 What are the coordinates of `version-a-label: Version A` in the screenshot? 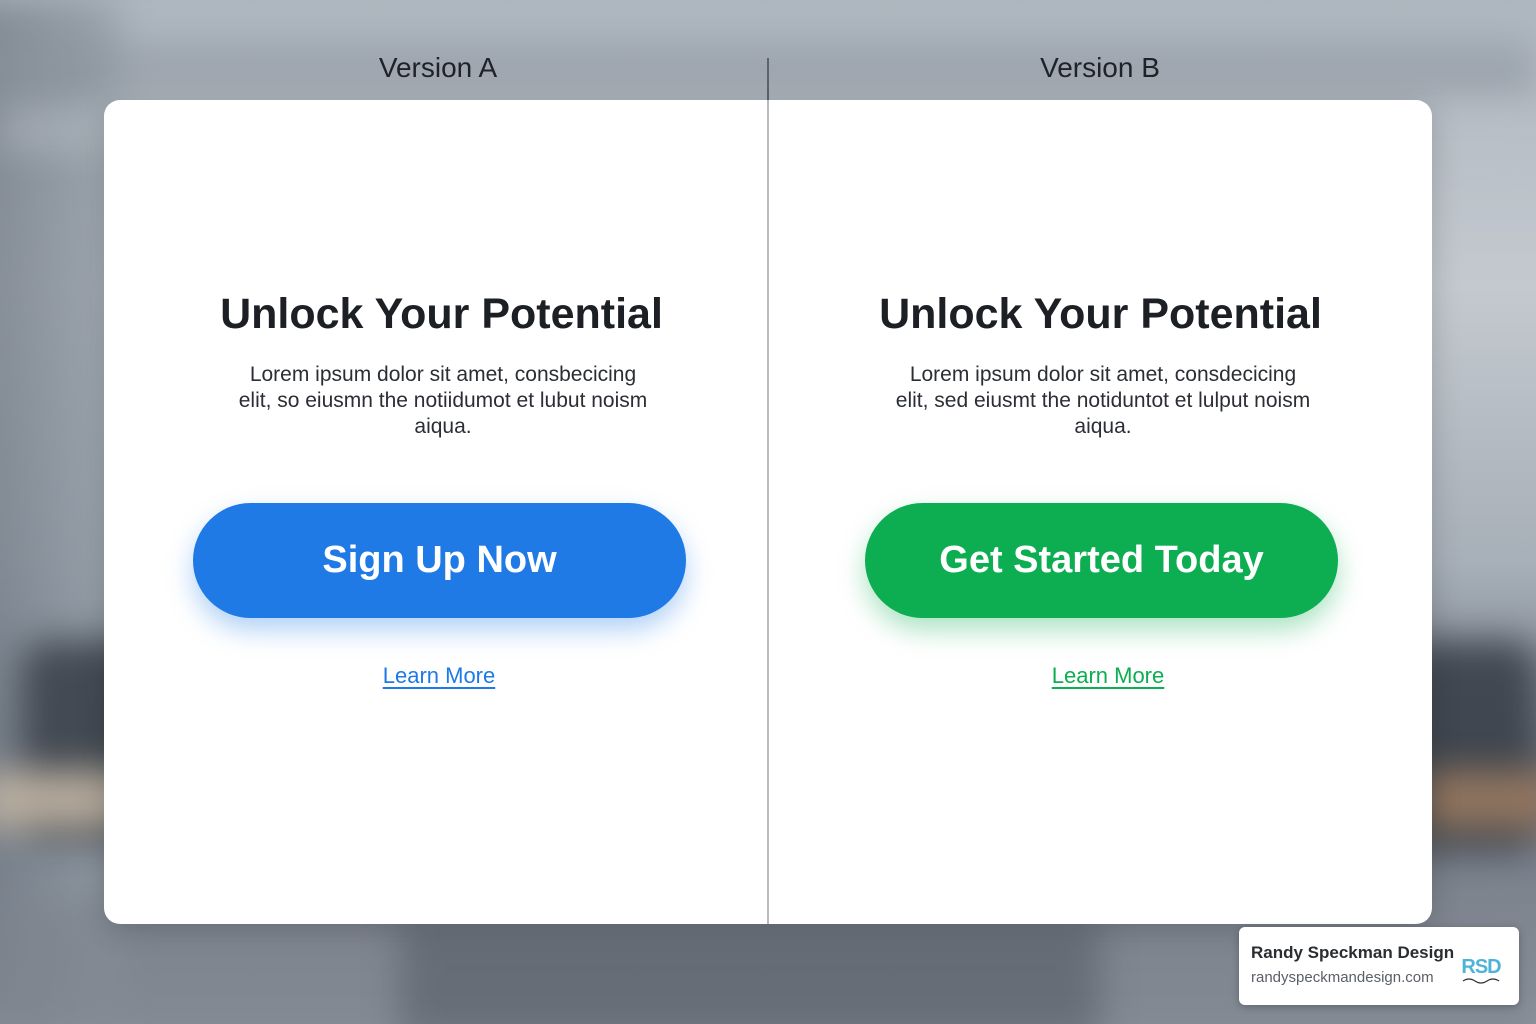 It's located at (438, 67).